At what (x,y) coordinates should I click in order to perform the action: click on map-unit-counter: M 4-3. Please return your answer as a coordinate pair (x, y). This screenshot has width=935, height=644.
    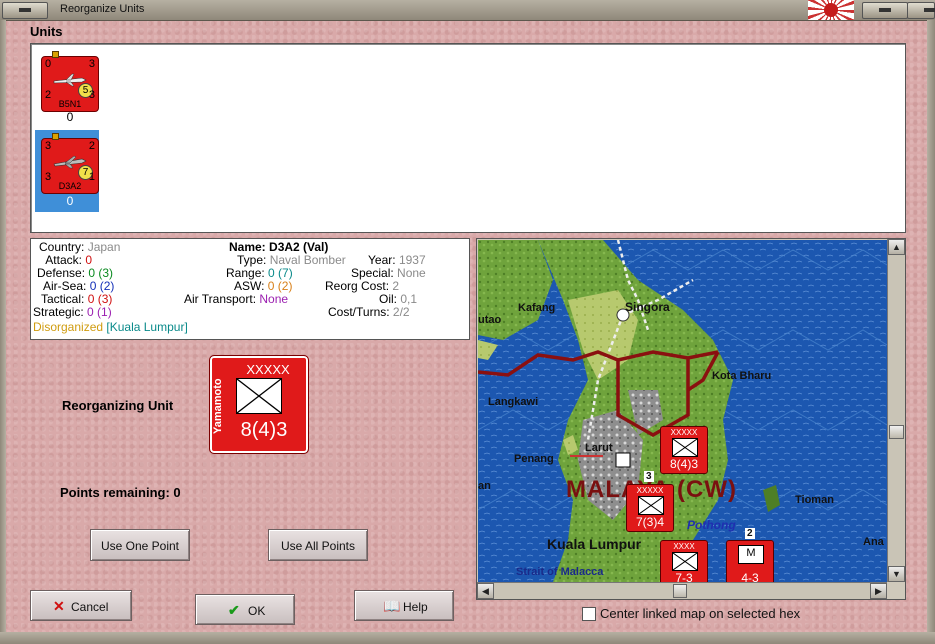
    Looking at the image, I should click on (750, 561).